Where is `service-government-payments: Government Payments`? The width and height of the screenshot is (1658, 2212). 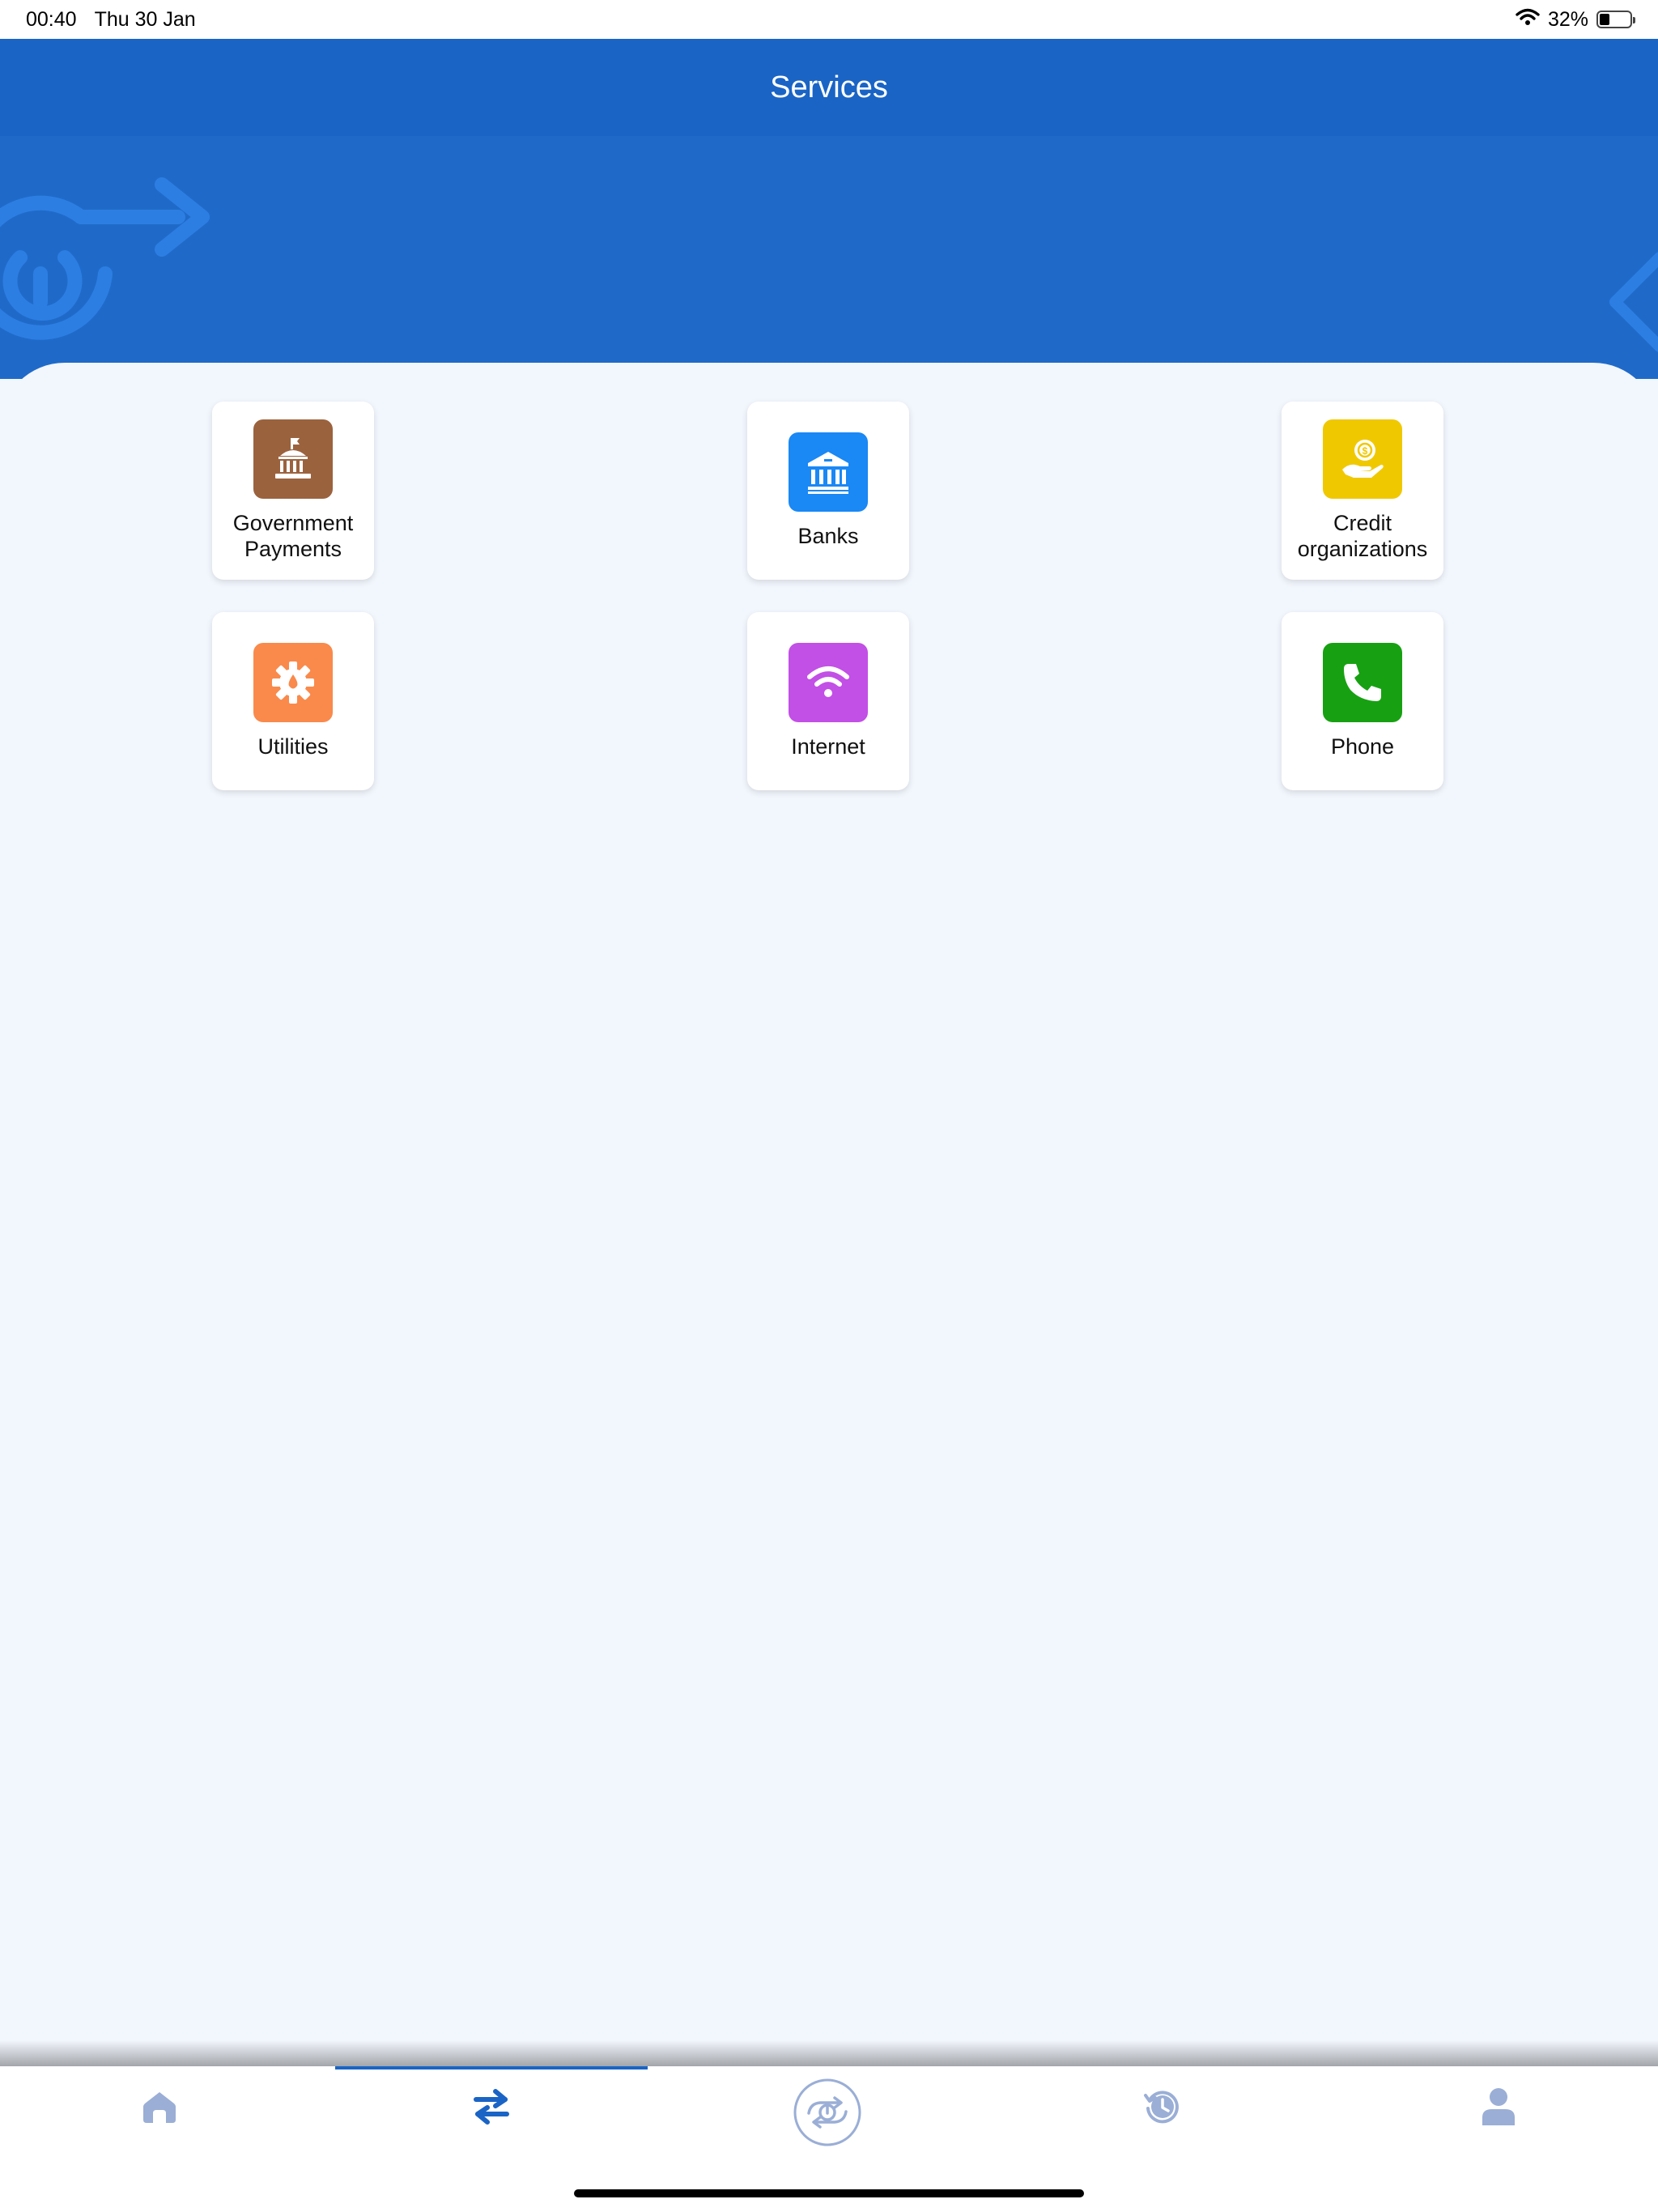
service-government-payments: Government Payments is located at coordinates (293, 491).